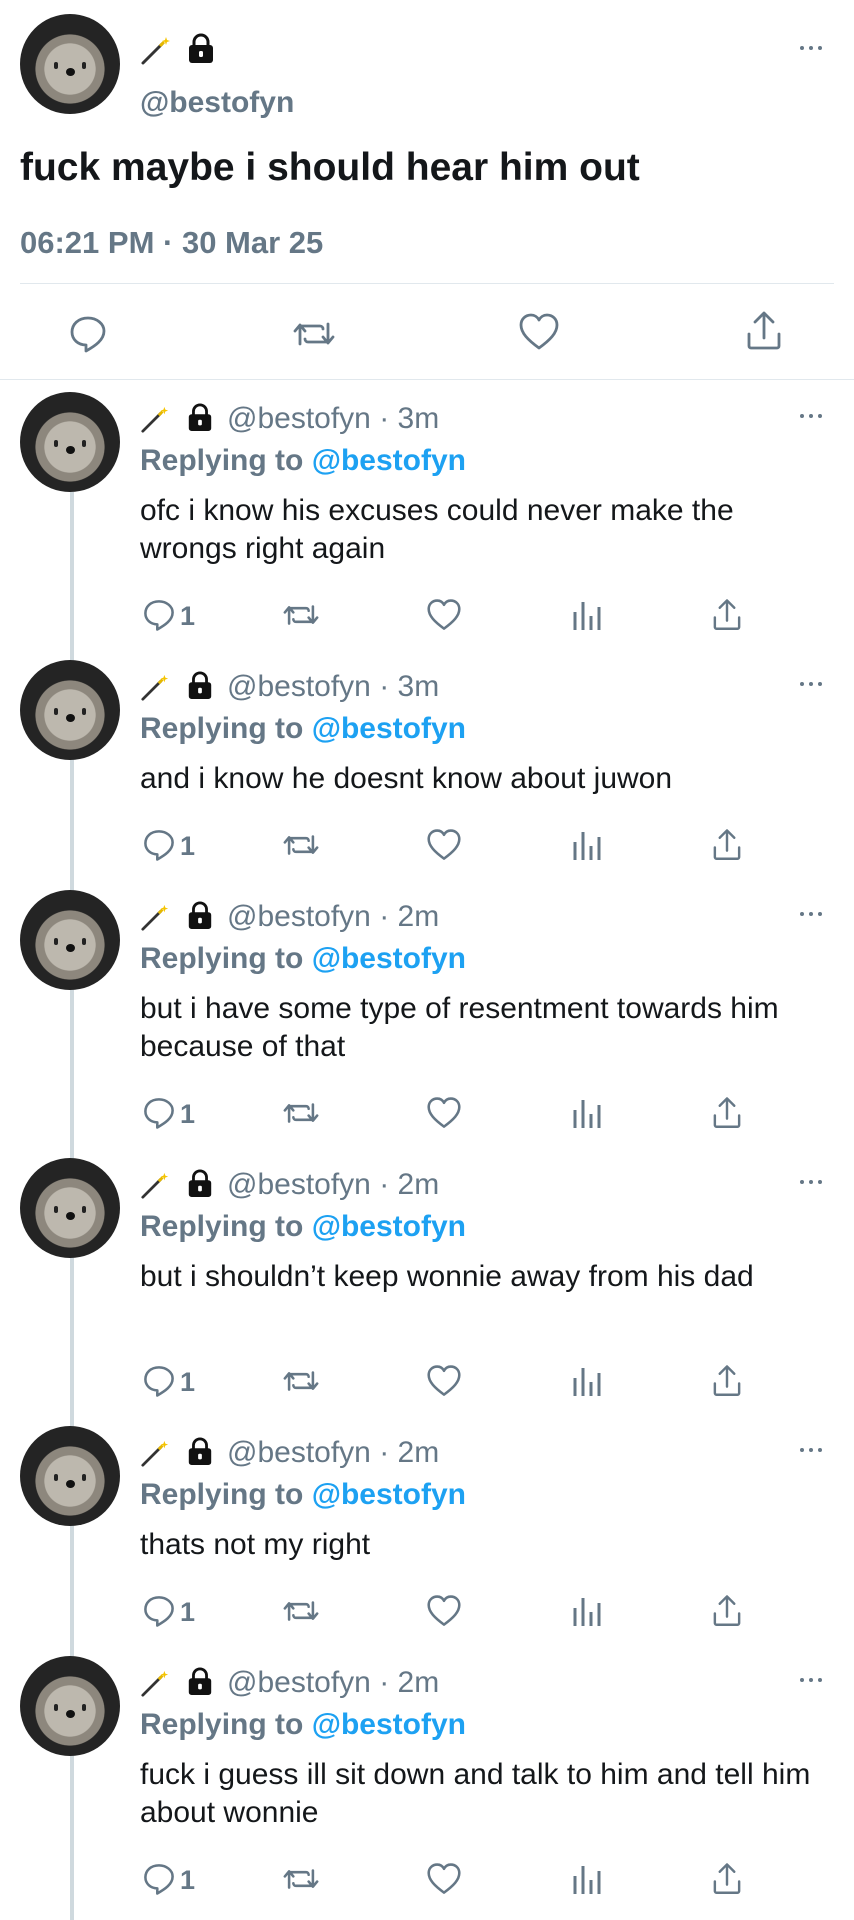  What do you see at coordinates (330, 167) in the screenshot?
I see `tweet-text: fuck maybe i should hear him out` at bounding box center [330, 167].